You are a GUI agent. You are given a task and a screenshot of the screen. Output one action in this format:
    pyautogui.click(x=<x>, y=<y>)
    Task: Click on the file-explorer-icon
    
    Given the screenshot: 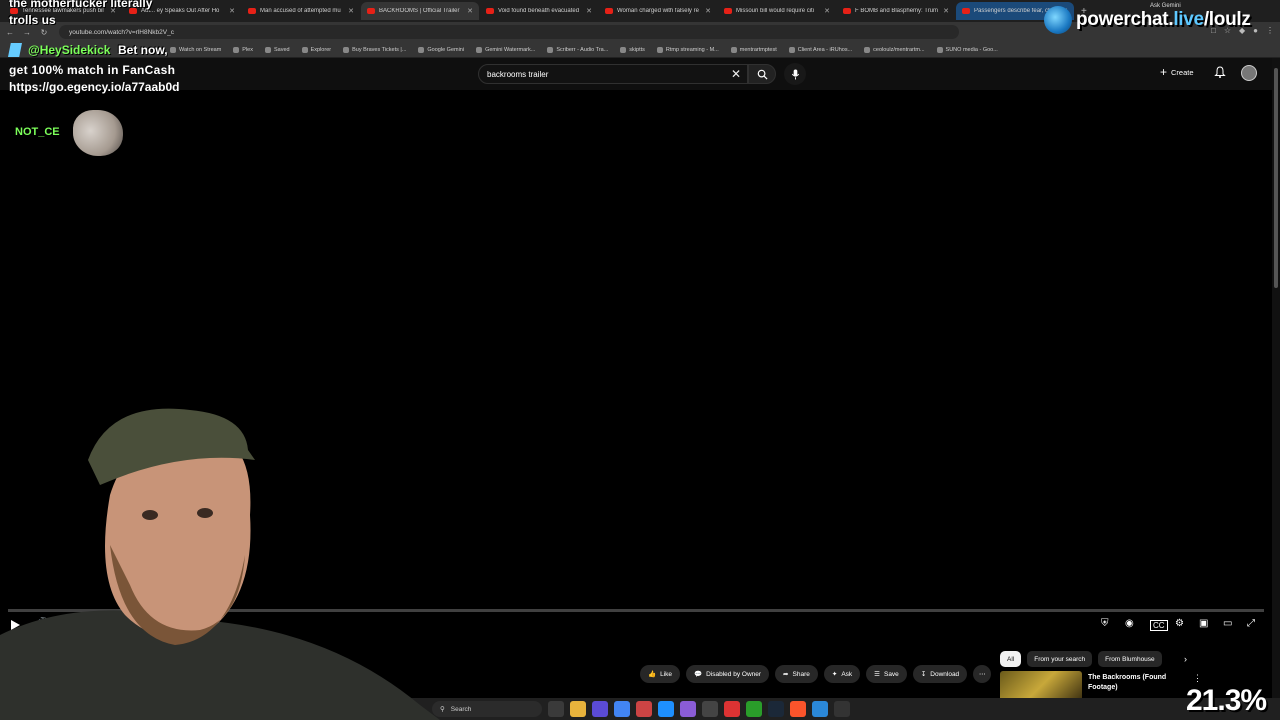 What is the action you would take?
    pyautogui.click(x=578, y=709)
    